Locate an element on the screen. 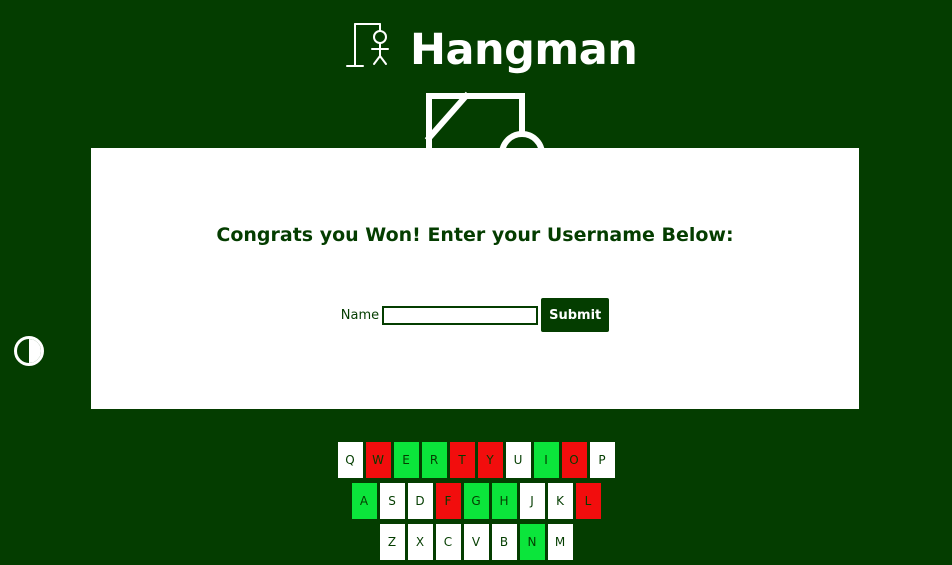 The height and width of the screenshot is (565, 952). key-i: I is located at coordinates (546, 460).